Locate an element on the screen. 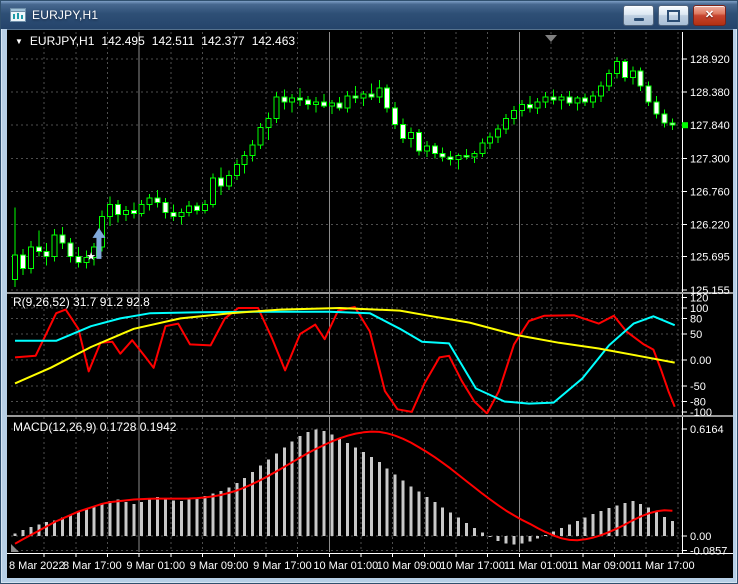 The height and width of the screenshot is (584, 738). restore-button is located at coordinates (673, 15).